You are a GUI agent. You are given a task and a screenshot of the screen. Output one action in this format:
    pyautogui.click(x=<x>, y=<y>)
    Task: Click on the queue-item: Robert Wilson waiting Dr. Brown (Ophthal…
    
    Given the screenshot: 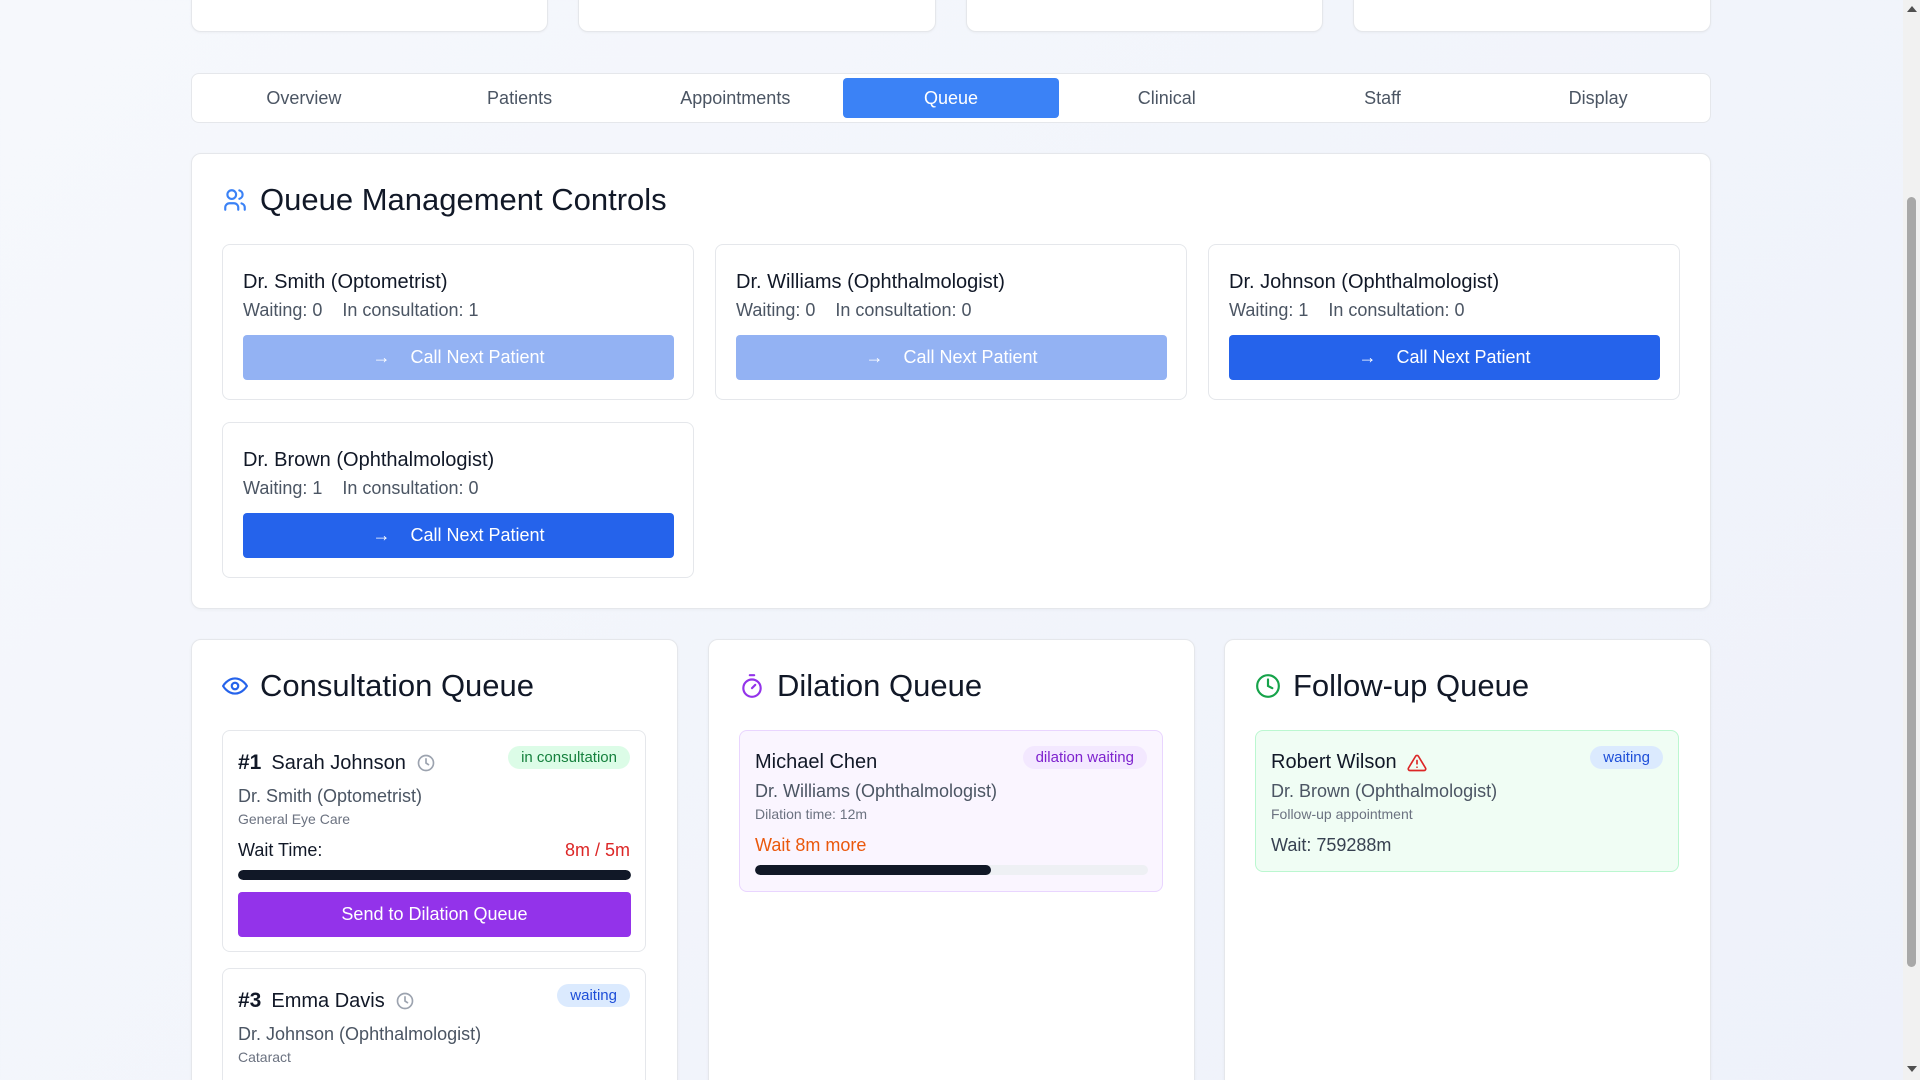 What is the action you would take?
    pyautogui.click(x=1467, y=801)
    